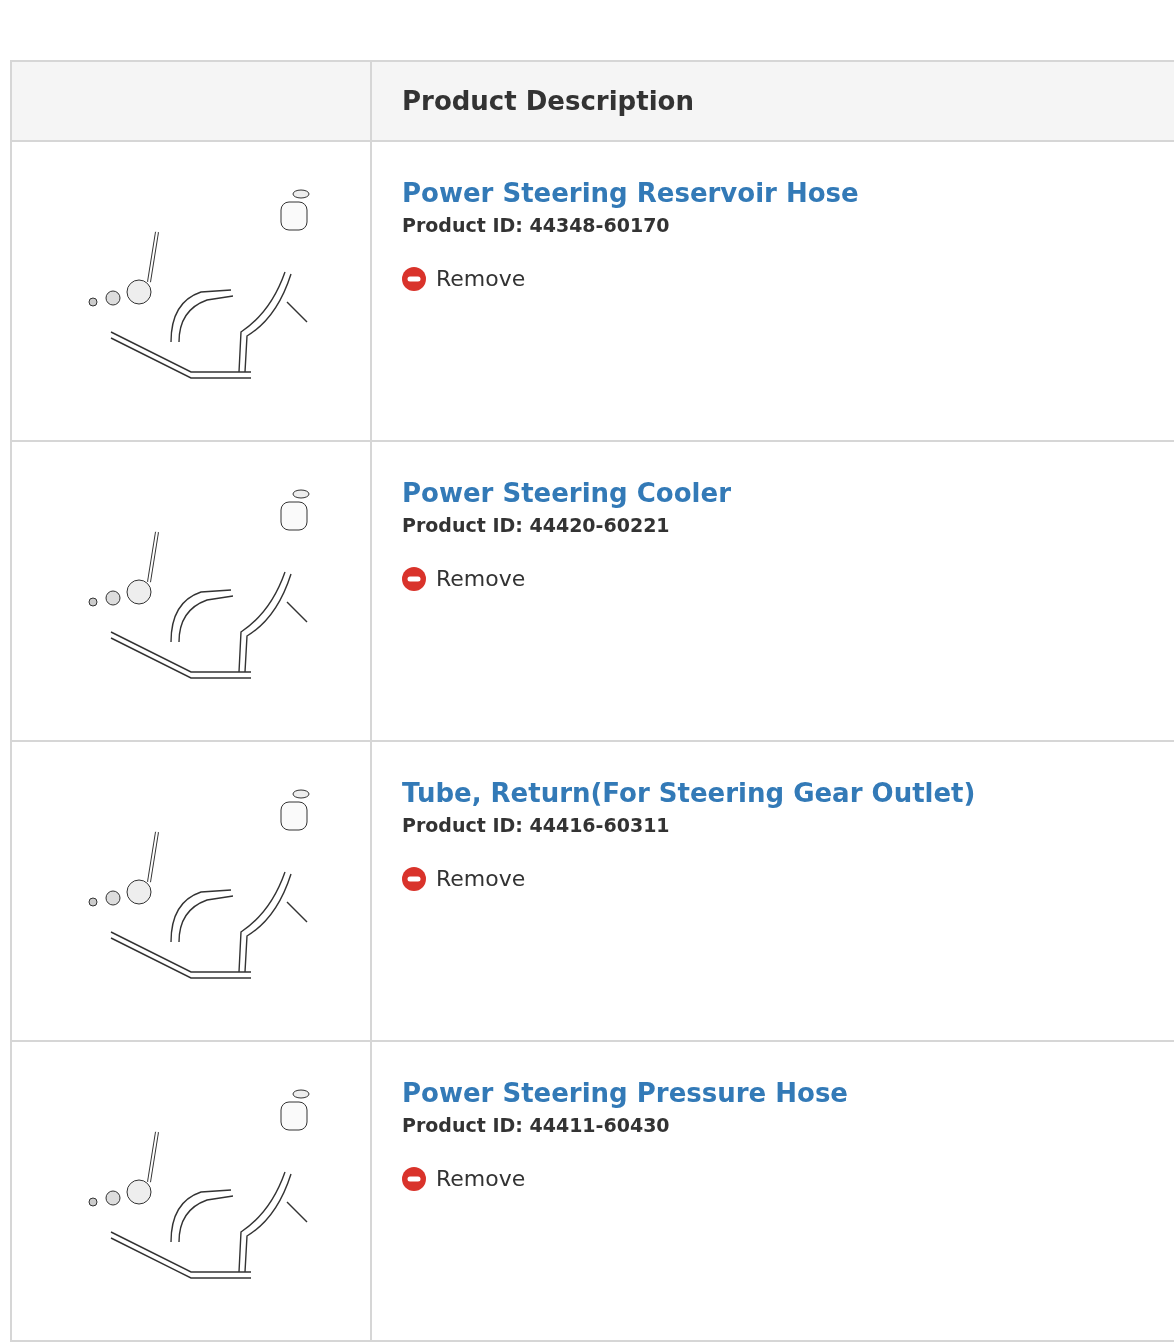 This screenshot has width=1174, height=1344. What do you see at coordinates (566, 493) in the screenshot?
I see `product-link: Power Steering Cooler` at bounding box center [566, 493].